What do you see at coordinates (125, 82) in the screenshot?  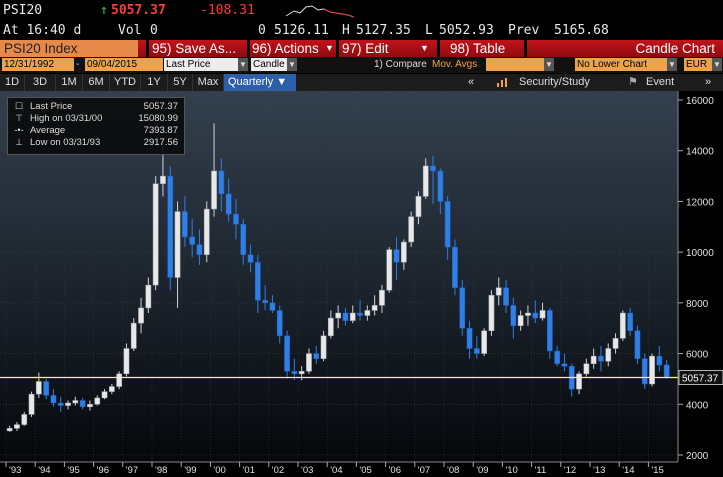 I see `period-ytd: YTD` at bounding box center [125, 82].